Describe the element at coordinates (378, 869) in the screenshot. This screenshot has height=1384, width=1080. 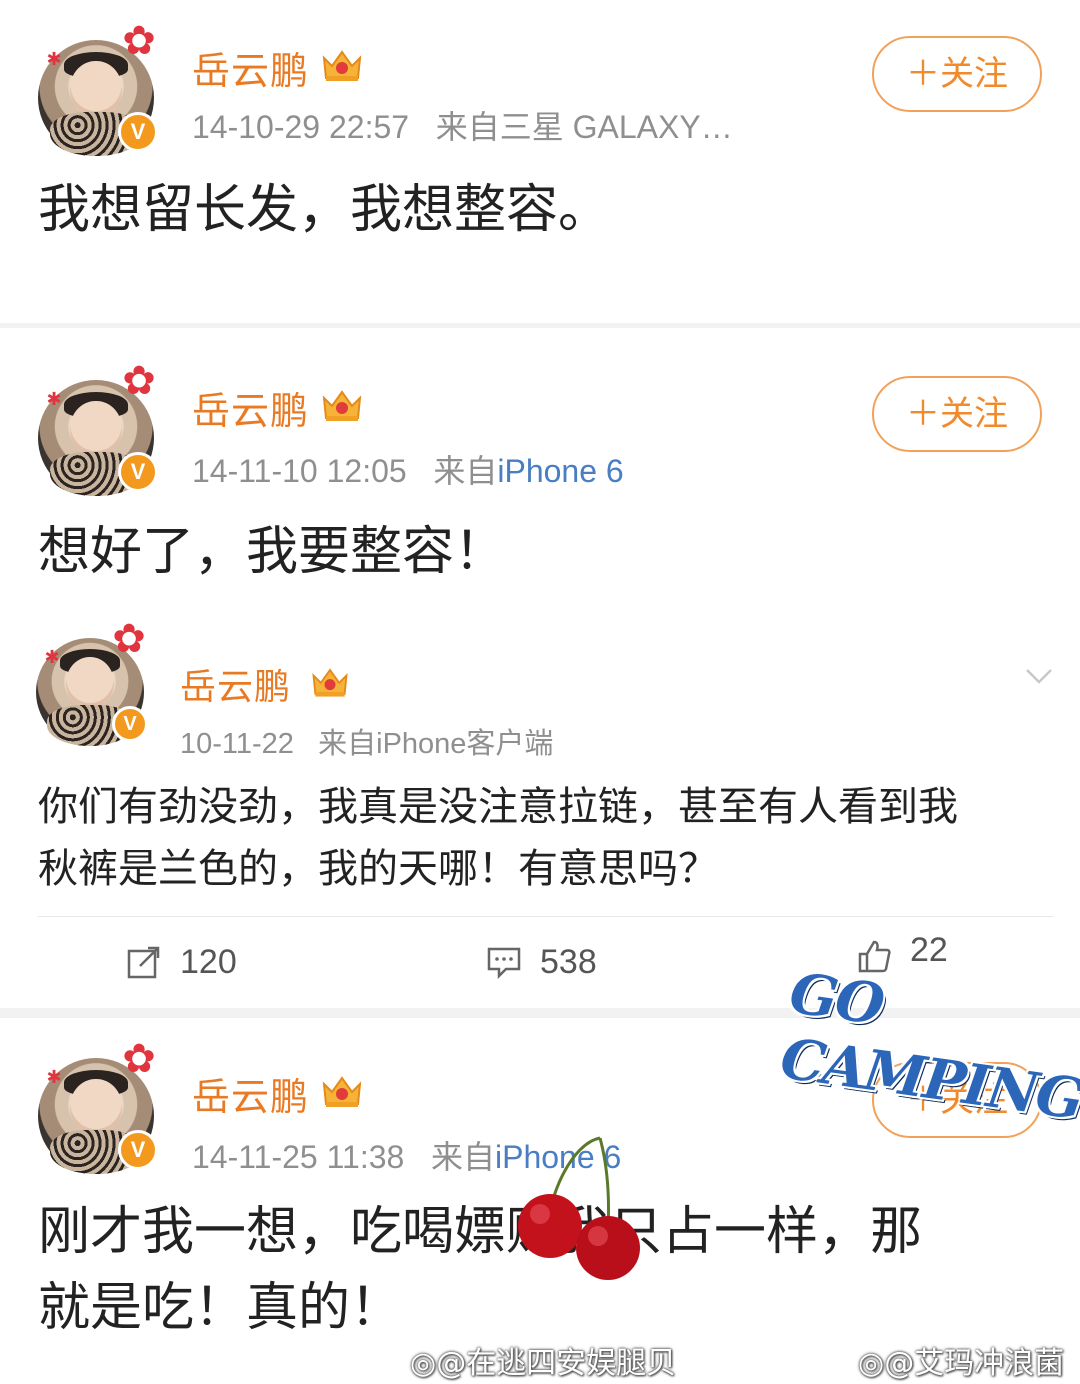
I see `post-content-line: 秋裤是兰色的，我的天哪！有意思吗？` at that location.